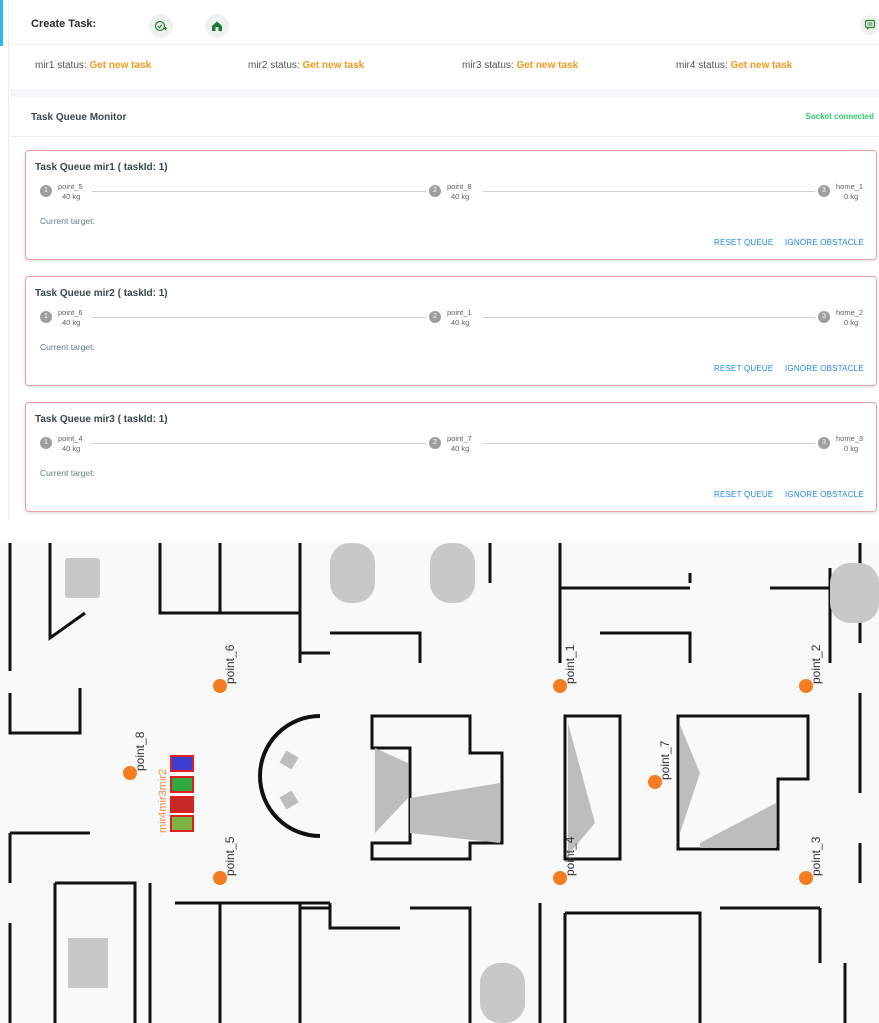 The image size is (879, 1023). Describe the element at coordinates (230, 856) in the screenshot. I see `map-point-label: point_5` at that location.